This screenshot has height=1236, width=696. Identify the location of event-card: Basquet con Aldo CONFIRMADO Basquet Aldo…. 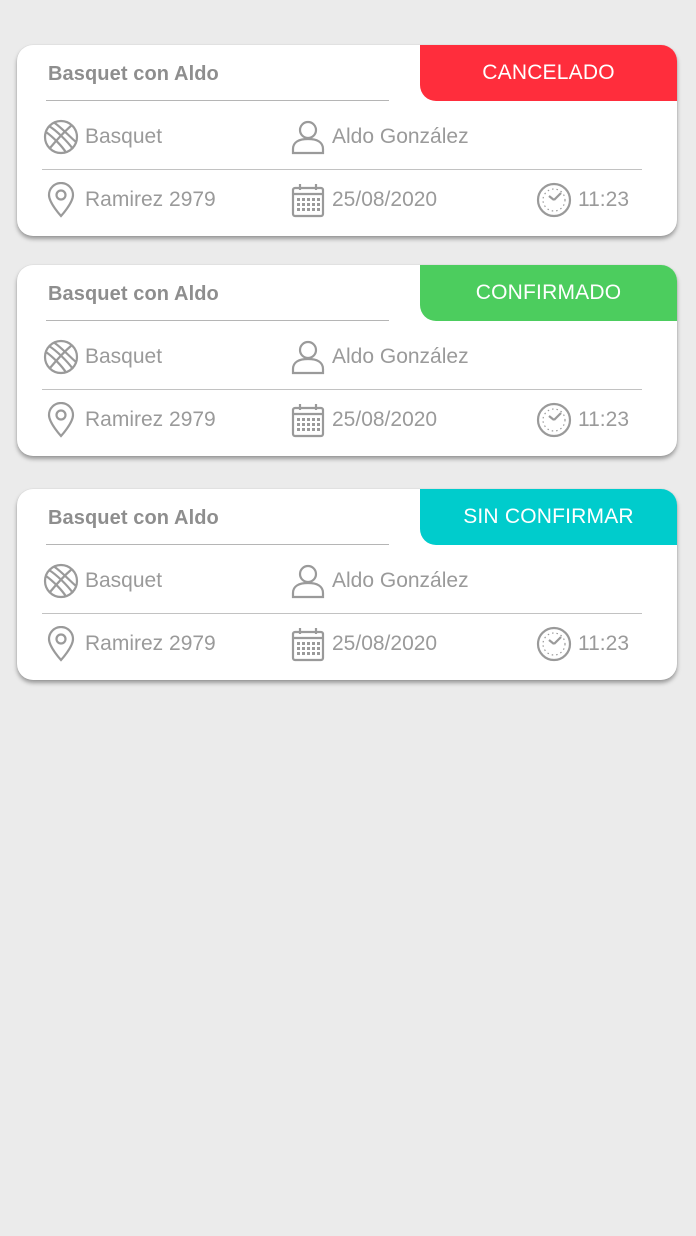
(347, 360).